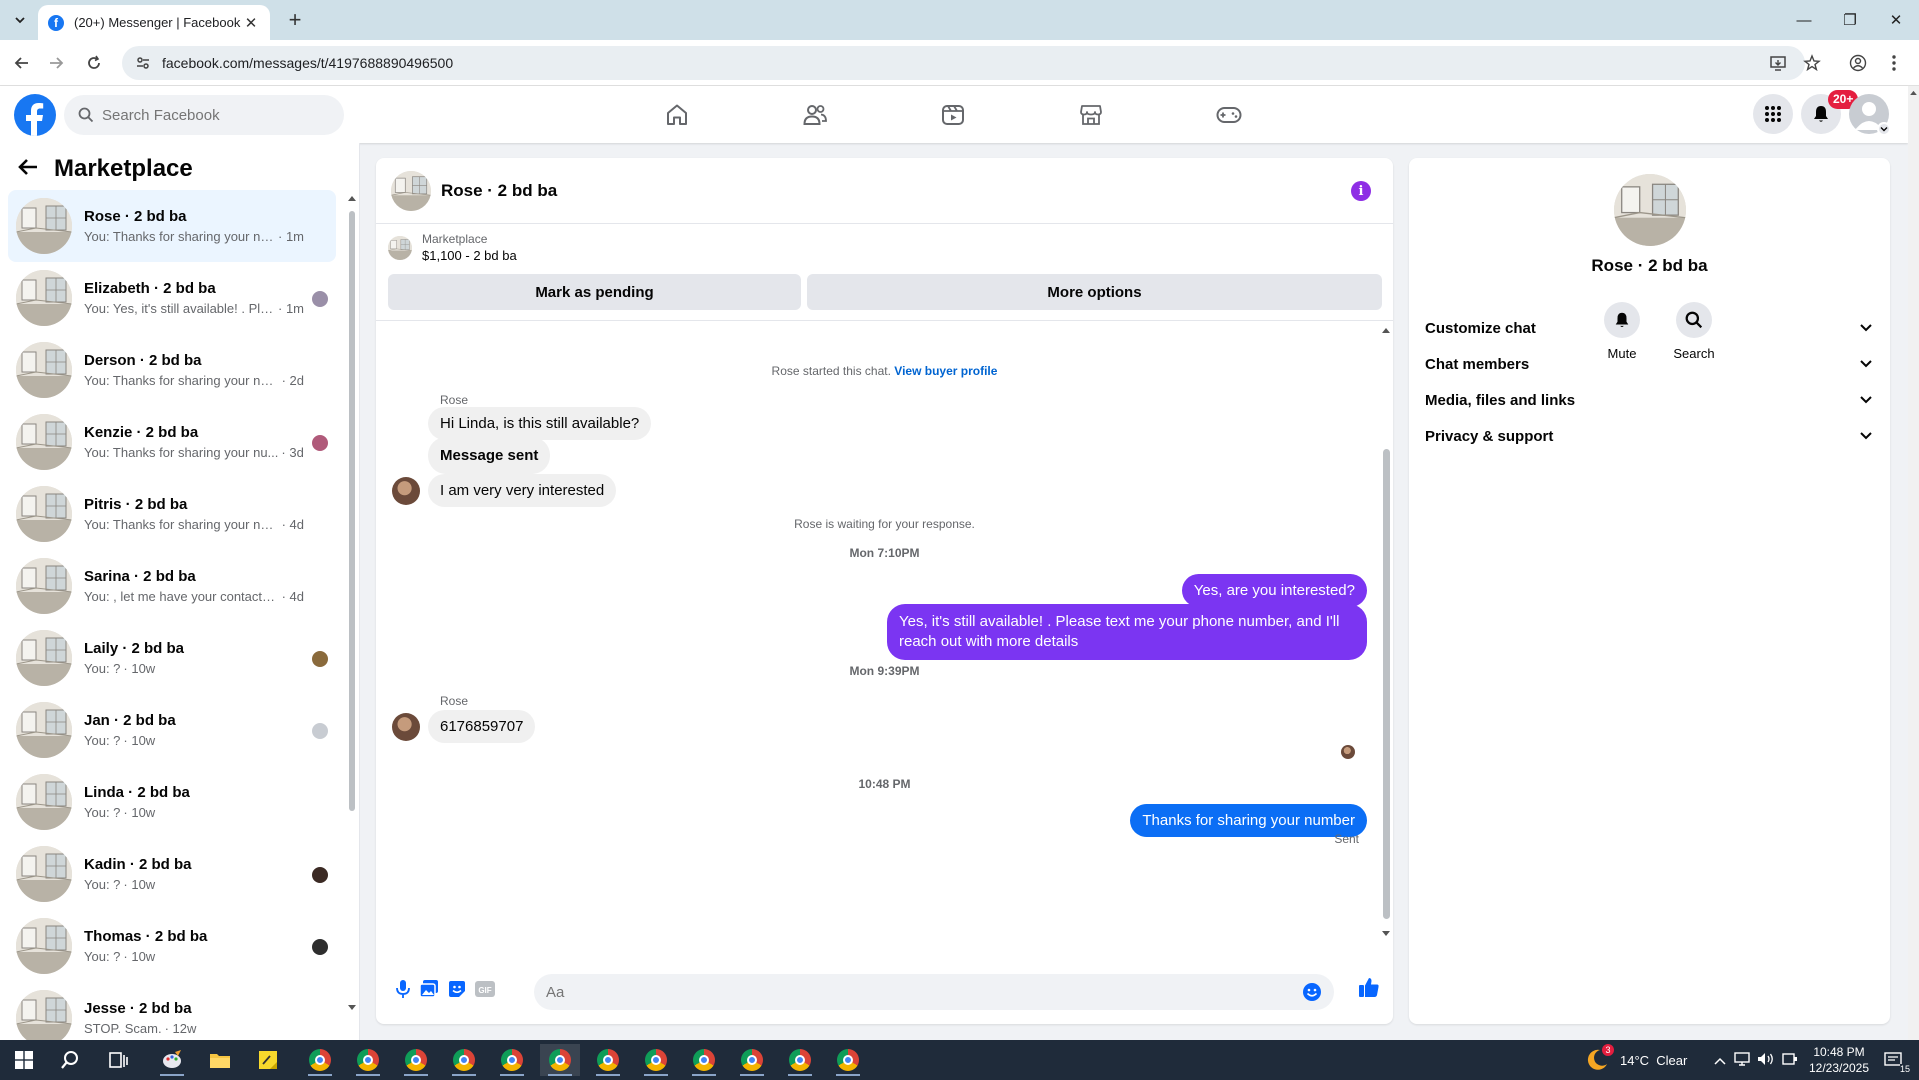  What do you see at coordinates (118, 1060) in the screenshot?
I see `task-view-button` at bounding box center [118, 1060].